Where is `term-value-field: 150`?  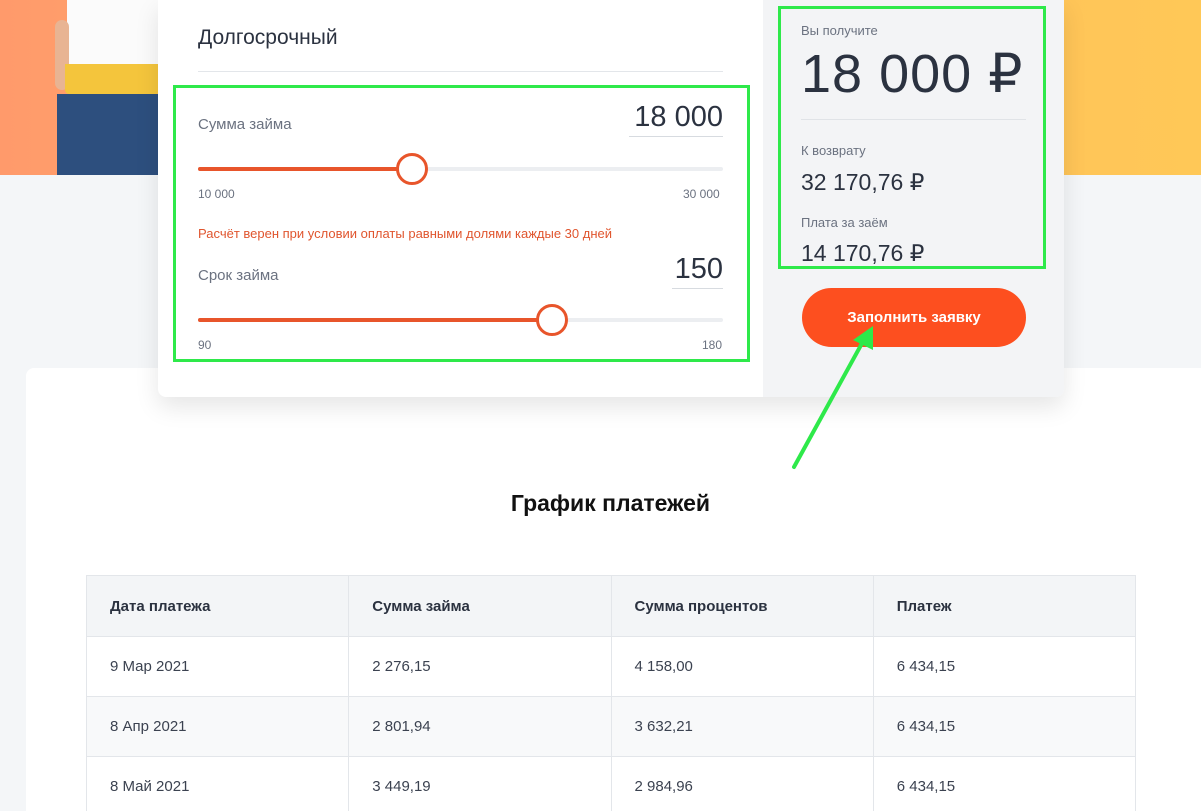 term-value-field: 150 is located at coordinates (697, 271).